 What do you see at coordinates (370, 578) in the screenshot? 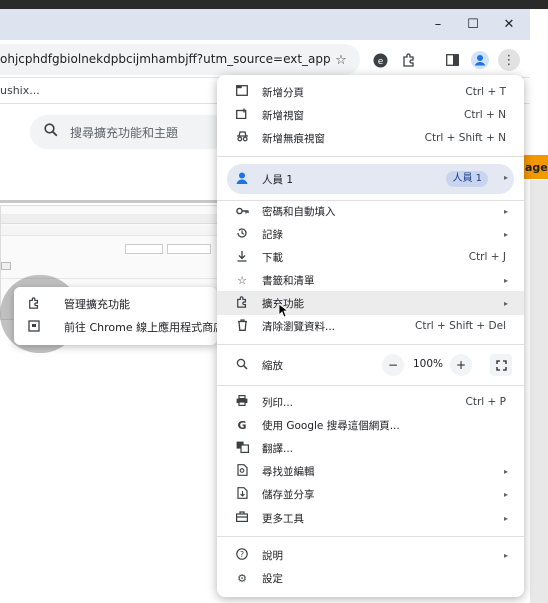
I see `menu-settings: ⚙ 設定` at bounding box center [370, 578].